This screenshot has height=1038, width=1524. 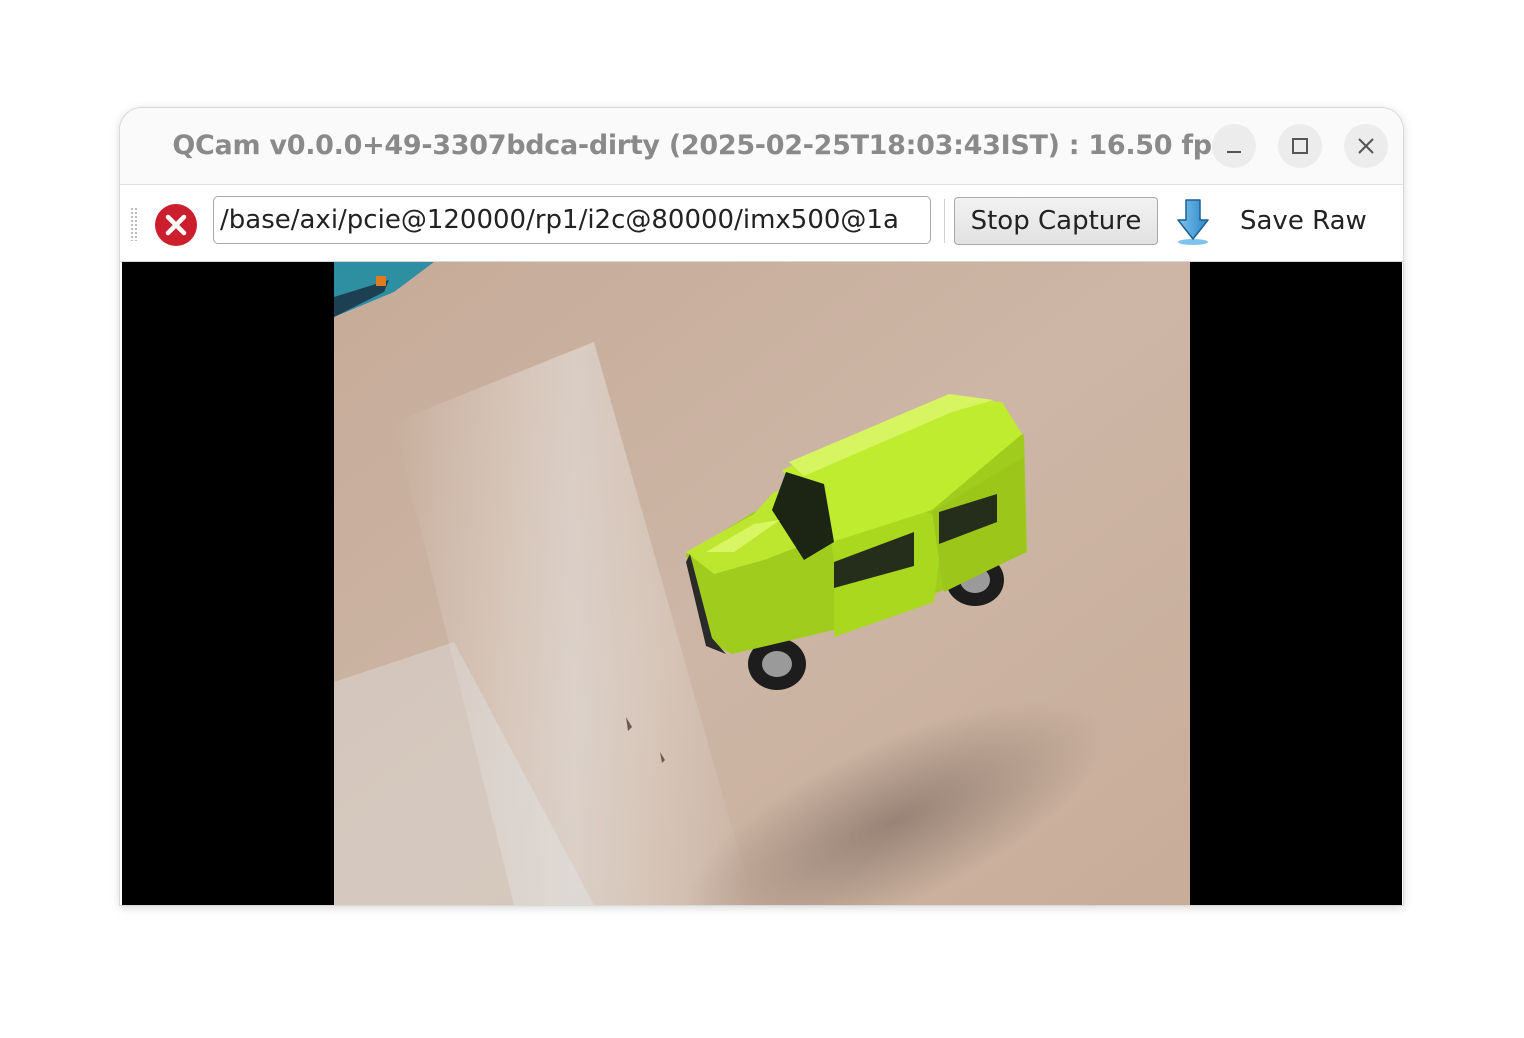 I want to click on close-button, so click(x=1366, y=146).